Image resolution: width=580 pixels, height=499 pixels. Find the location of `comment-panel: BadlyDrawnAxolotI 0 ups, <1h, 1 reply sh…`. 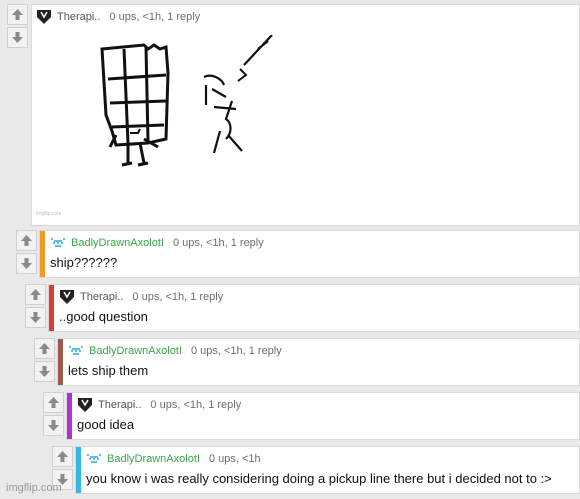

comment-panel: BadlyDrawnAxolotI 0 ups, <1h, 1 reply sh… is located at coordinates (309, 254).